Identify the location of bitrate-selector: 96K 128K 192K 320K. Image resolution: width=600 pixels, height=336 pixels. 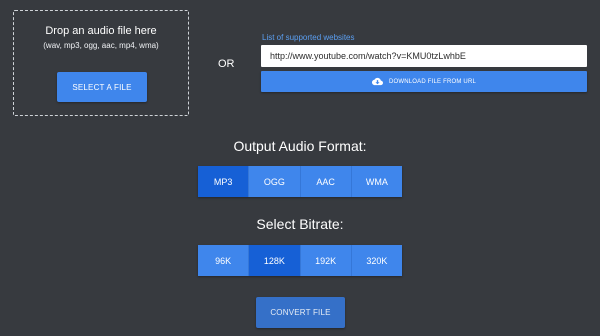
(300, 260).